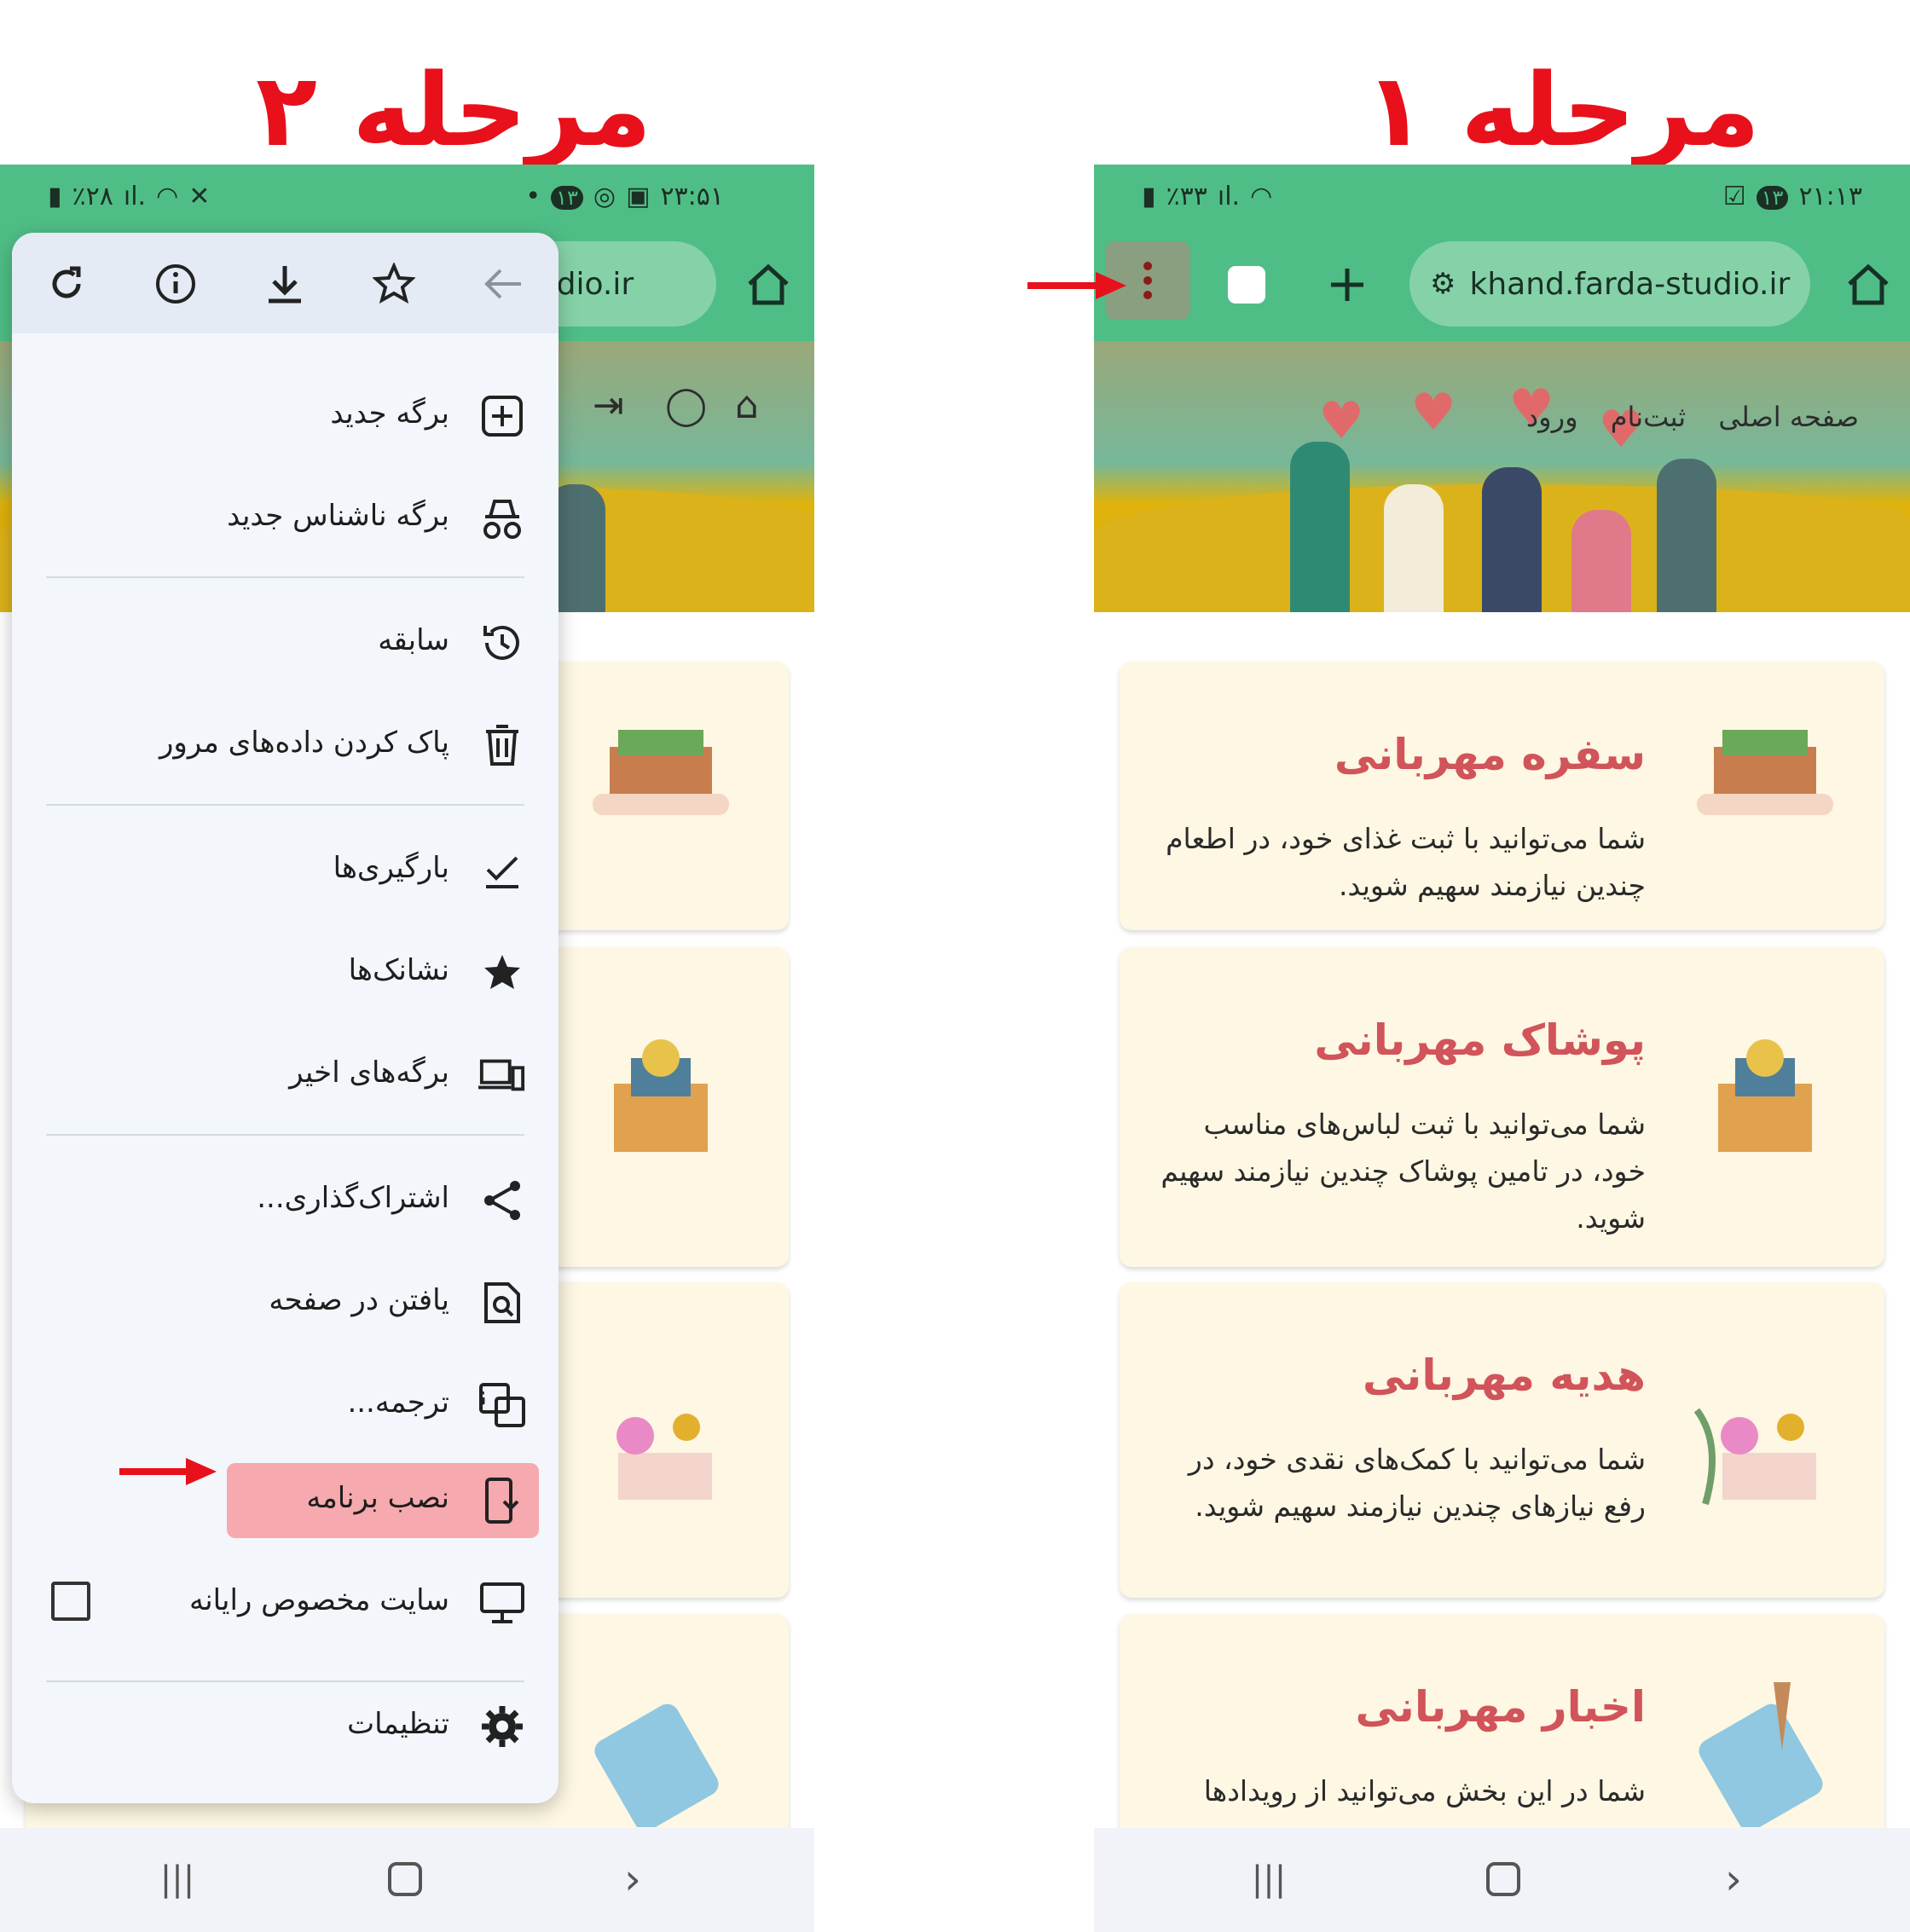 This screenshot has width=1910, height=1932. I want to click on menu-item-desktop-site: سایت مخصوص رایانه, so click(285, 1603).